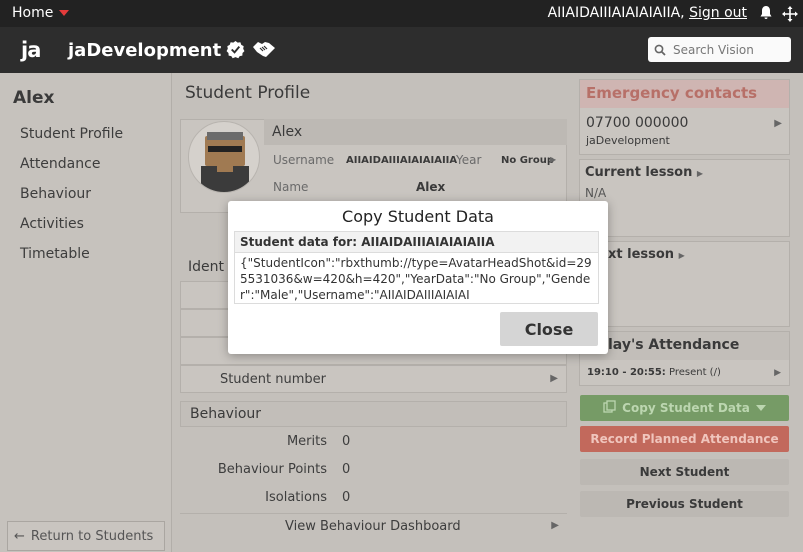 The width and height of the screenshot is (803, 552). Describe the element at coordinates (418, 216) in the screenshot. I see `dialog-title: Copy Student Data` at that location.